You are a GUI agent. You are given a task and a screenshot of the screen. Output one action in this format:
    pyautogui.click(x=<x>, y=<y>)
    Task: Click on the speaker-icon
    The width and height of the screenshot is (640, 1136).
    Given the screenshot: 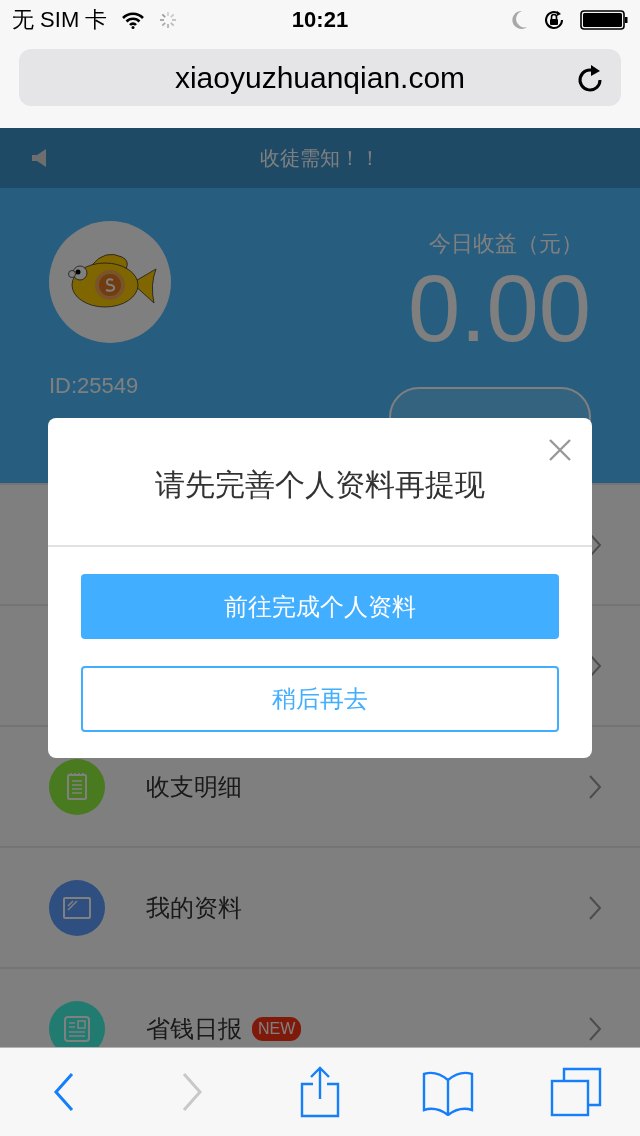 What is the action you would take?
    pyautogui.click(x=40, y=158)
    